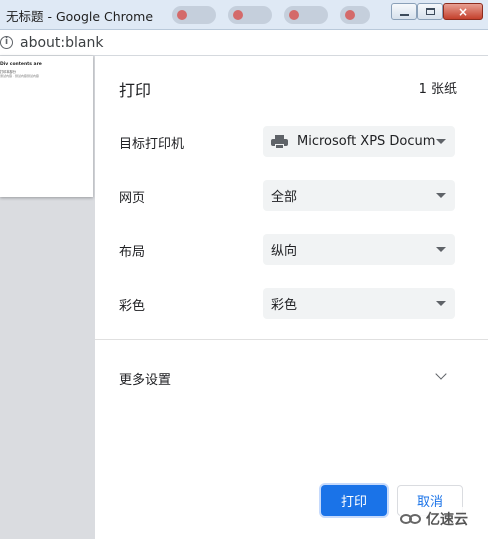 The width and height of the screenshot is (488, 539). I want to click on info-icon: i, so click(6, 42).